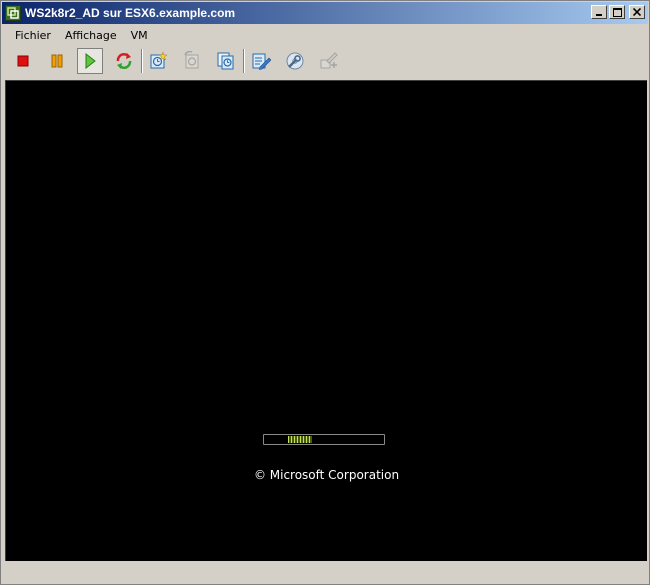 The image size is (650, 585). I want to click on power-off-button, so click(23, 61).